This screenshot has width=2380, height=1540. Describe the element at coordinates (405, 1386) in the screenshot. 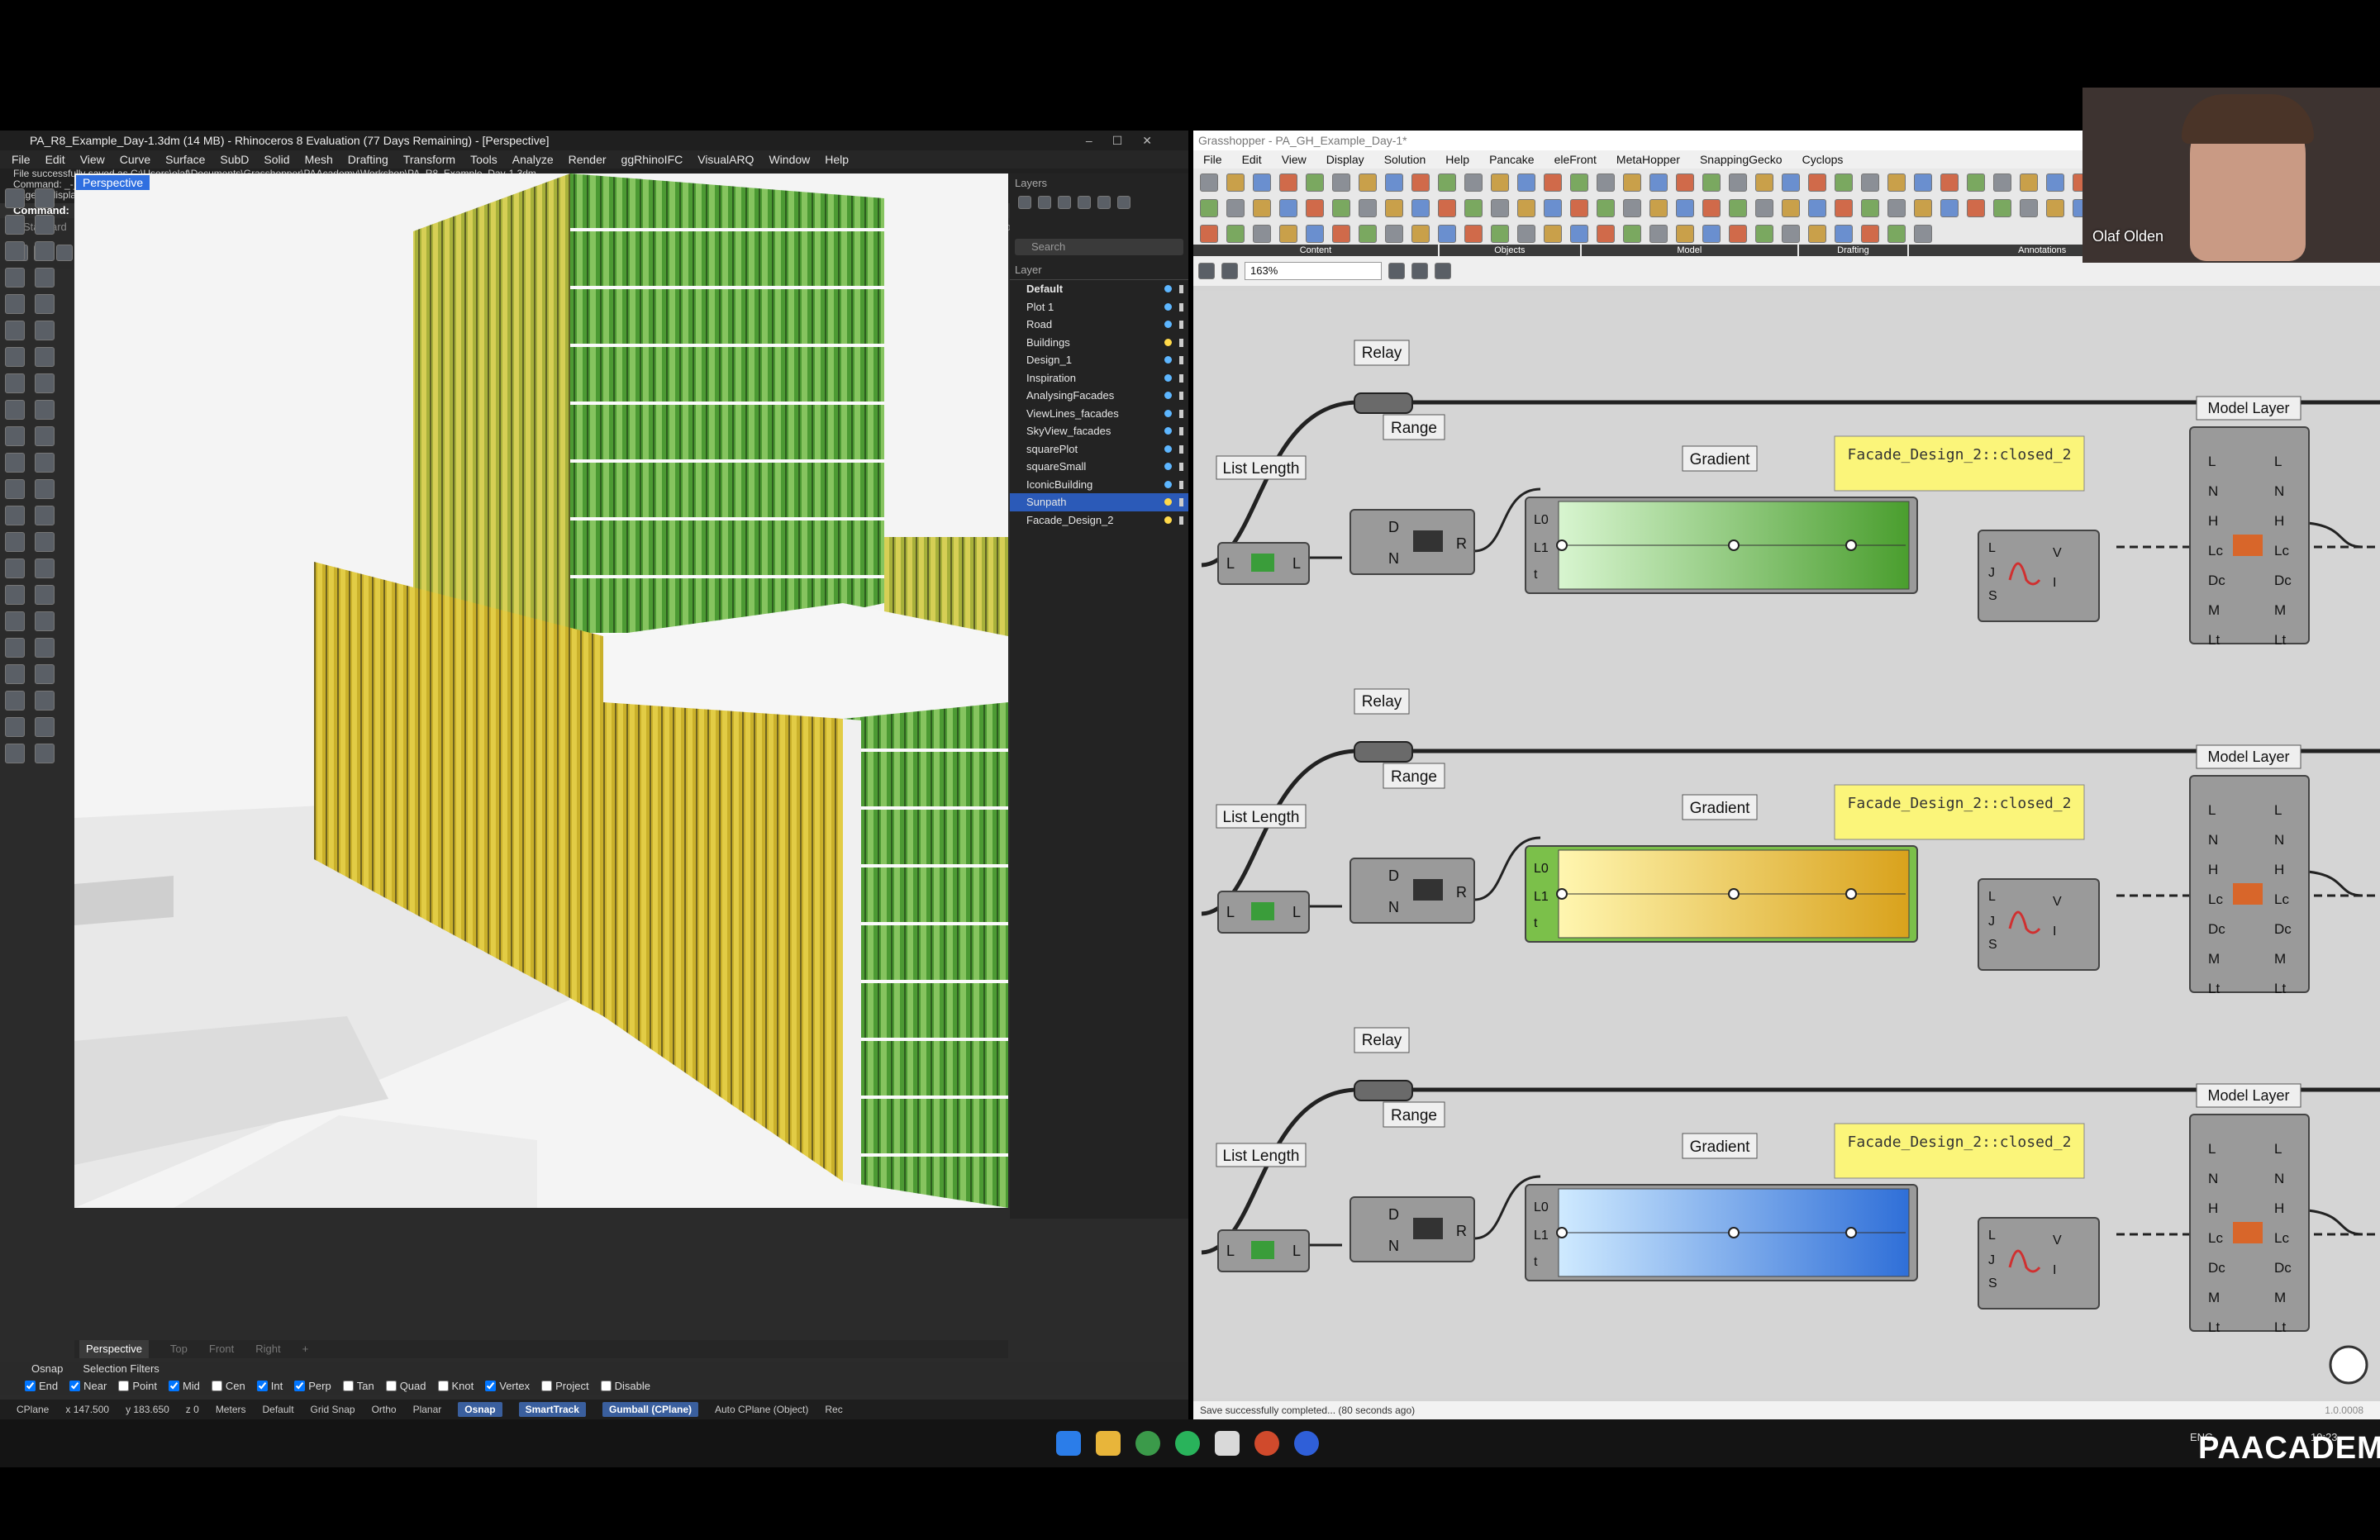

I see `osnap-quad: Quad` at that location.